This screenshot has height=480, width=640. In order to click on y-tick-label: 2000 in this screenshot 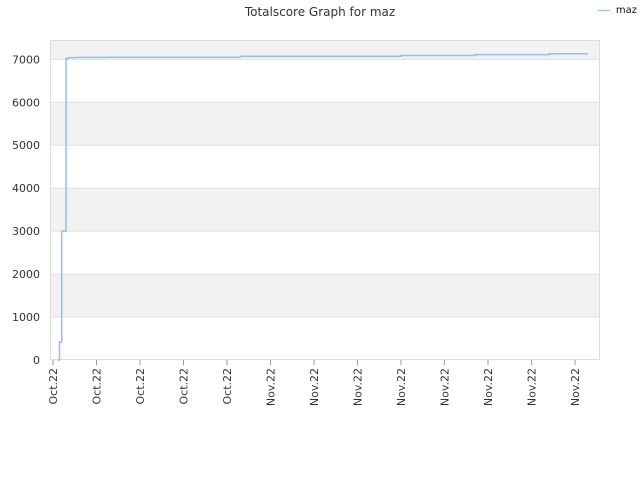, I will do `click(26, 274)`.